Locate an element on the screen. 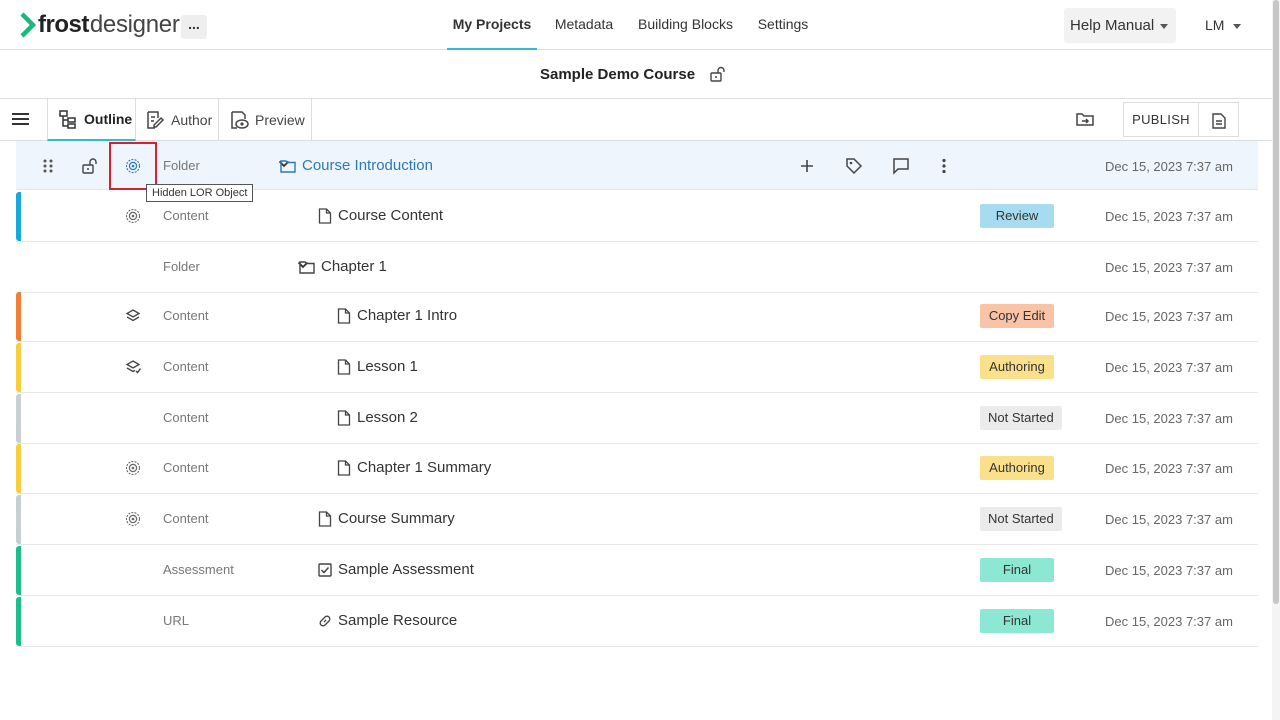  course-title: Sample Demo Course is located at coordinates (618, 74).